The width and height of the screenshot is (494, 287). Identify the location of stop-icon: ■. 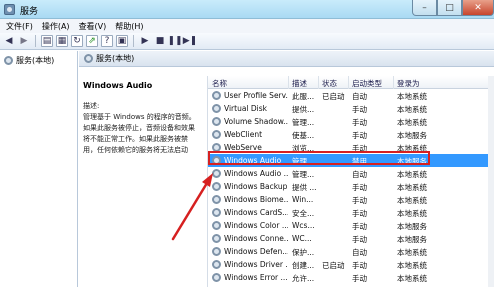
(160, 41).